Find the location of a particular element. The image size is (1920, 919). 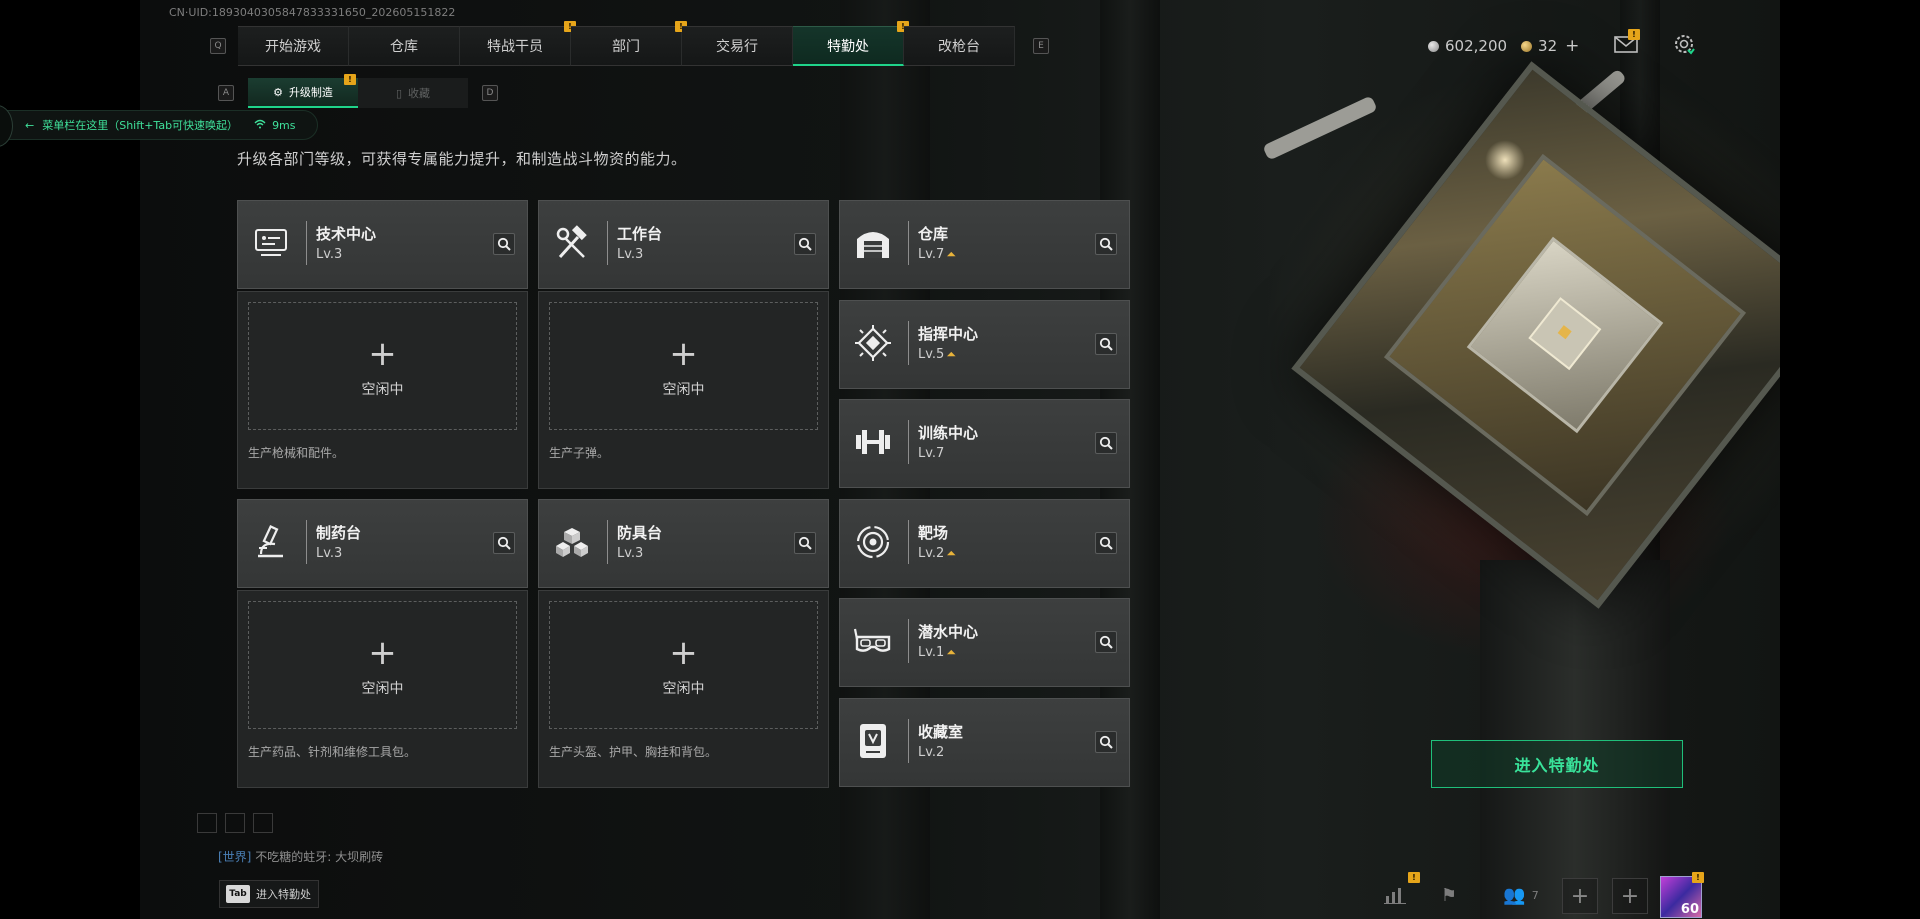

facility-card: 指挥中心 Lv.5 ⏶ is located at coordinates (984, 344).